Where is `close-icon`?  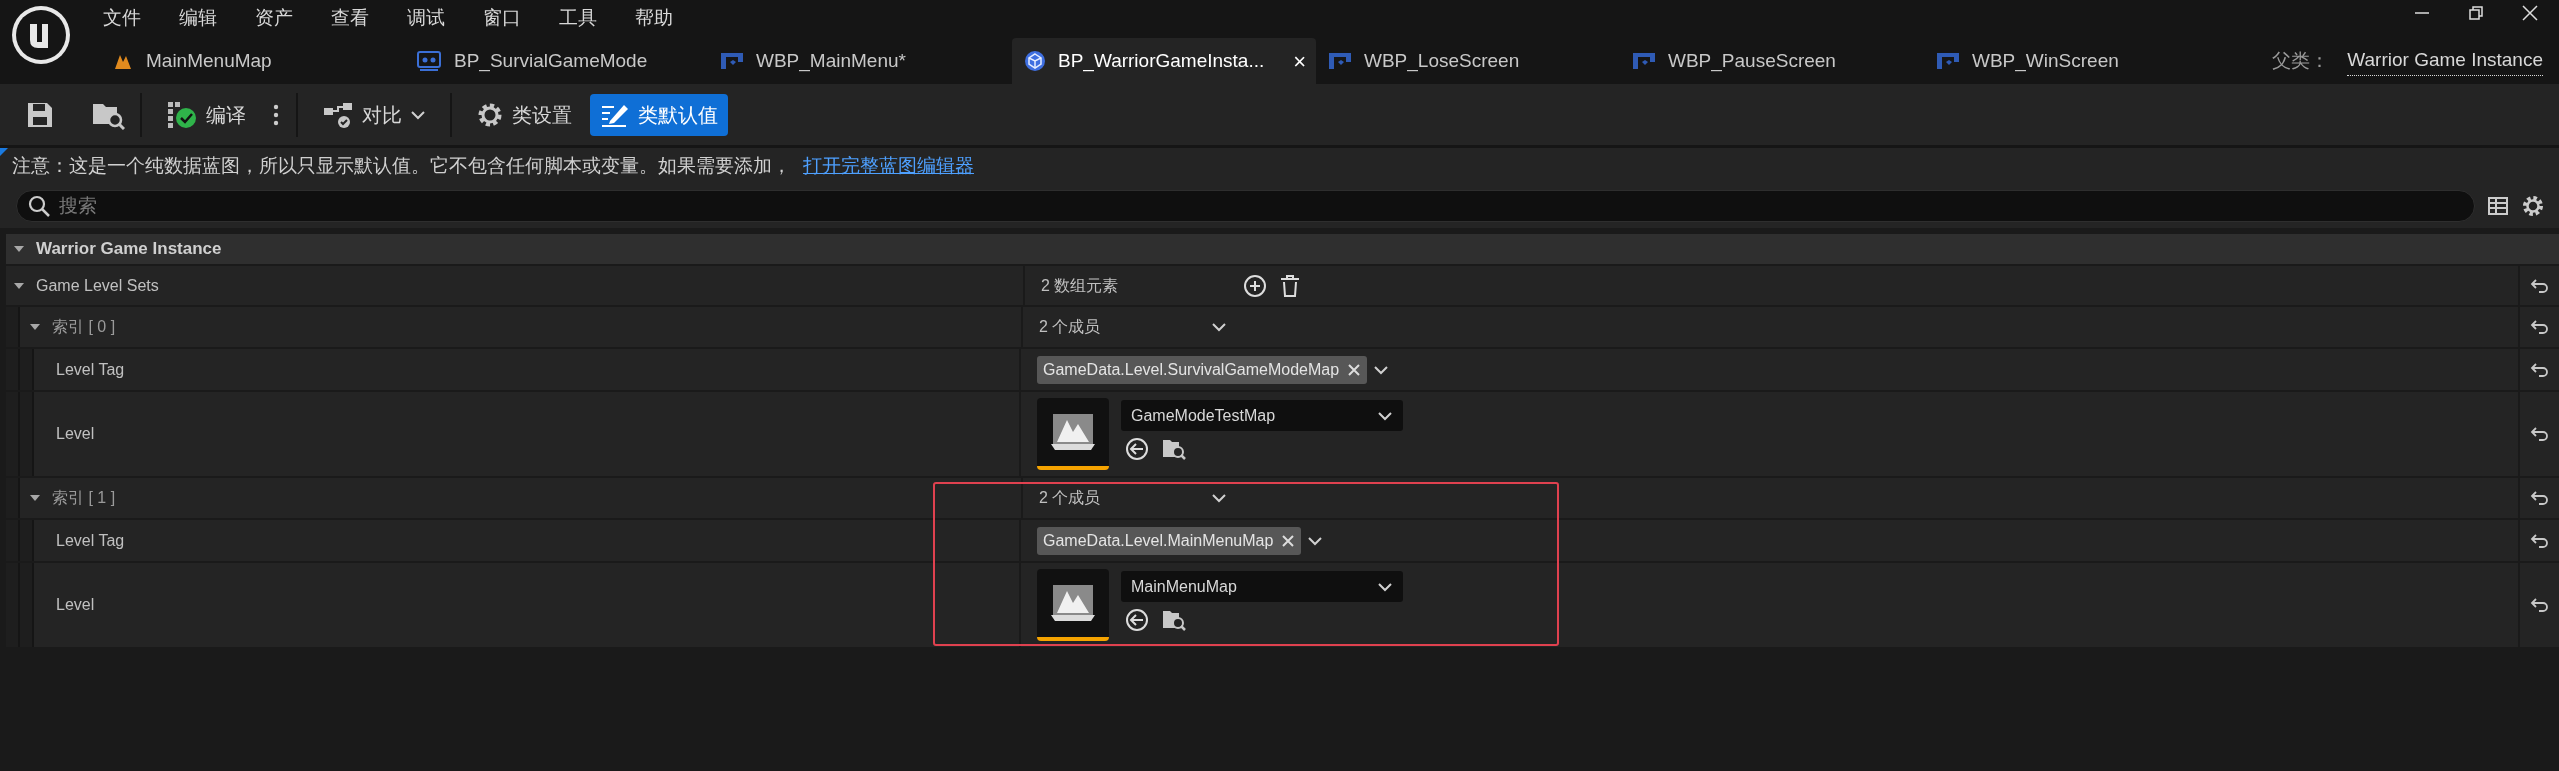 close-icon is located at coordinates (2530, 13).